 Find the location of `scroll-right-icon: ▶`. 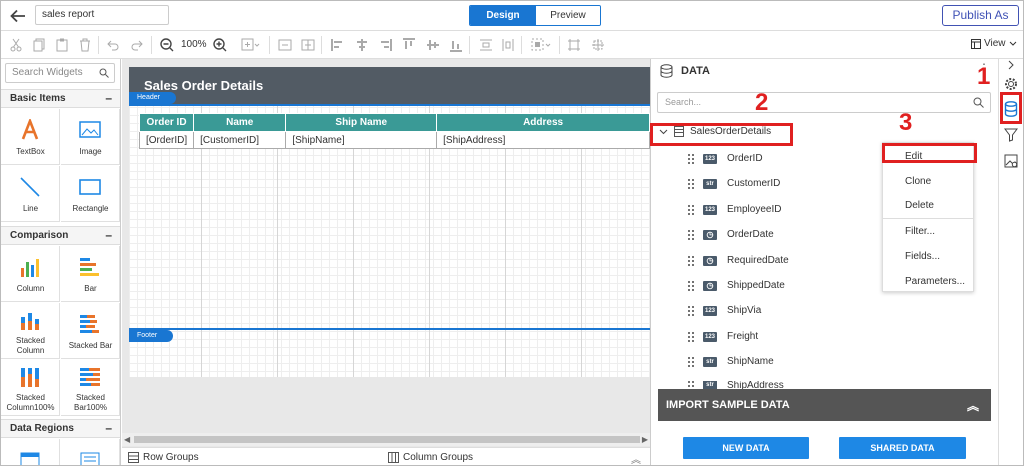

scroll-right-icon: ▶ is located at coordinates (645, 439).